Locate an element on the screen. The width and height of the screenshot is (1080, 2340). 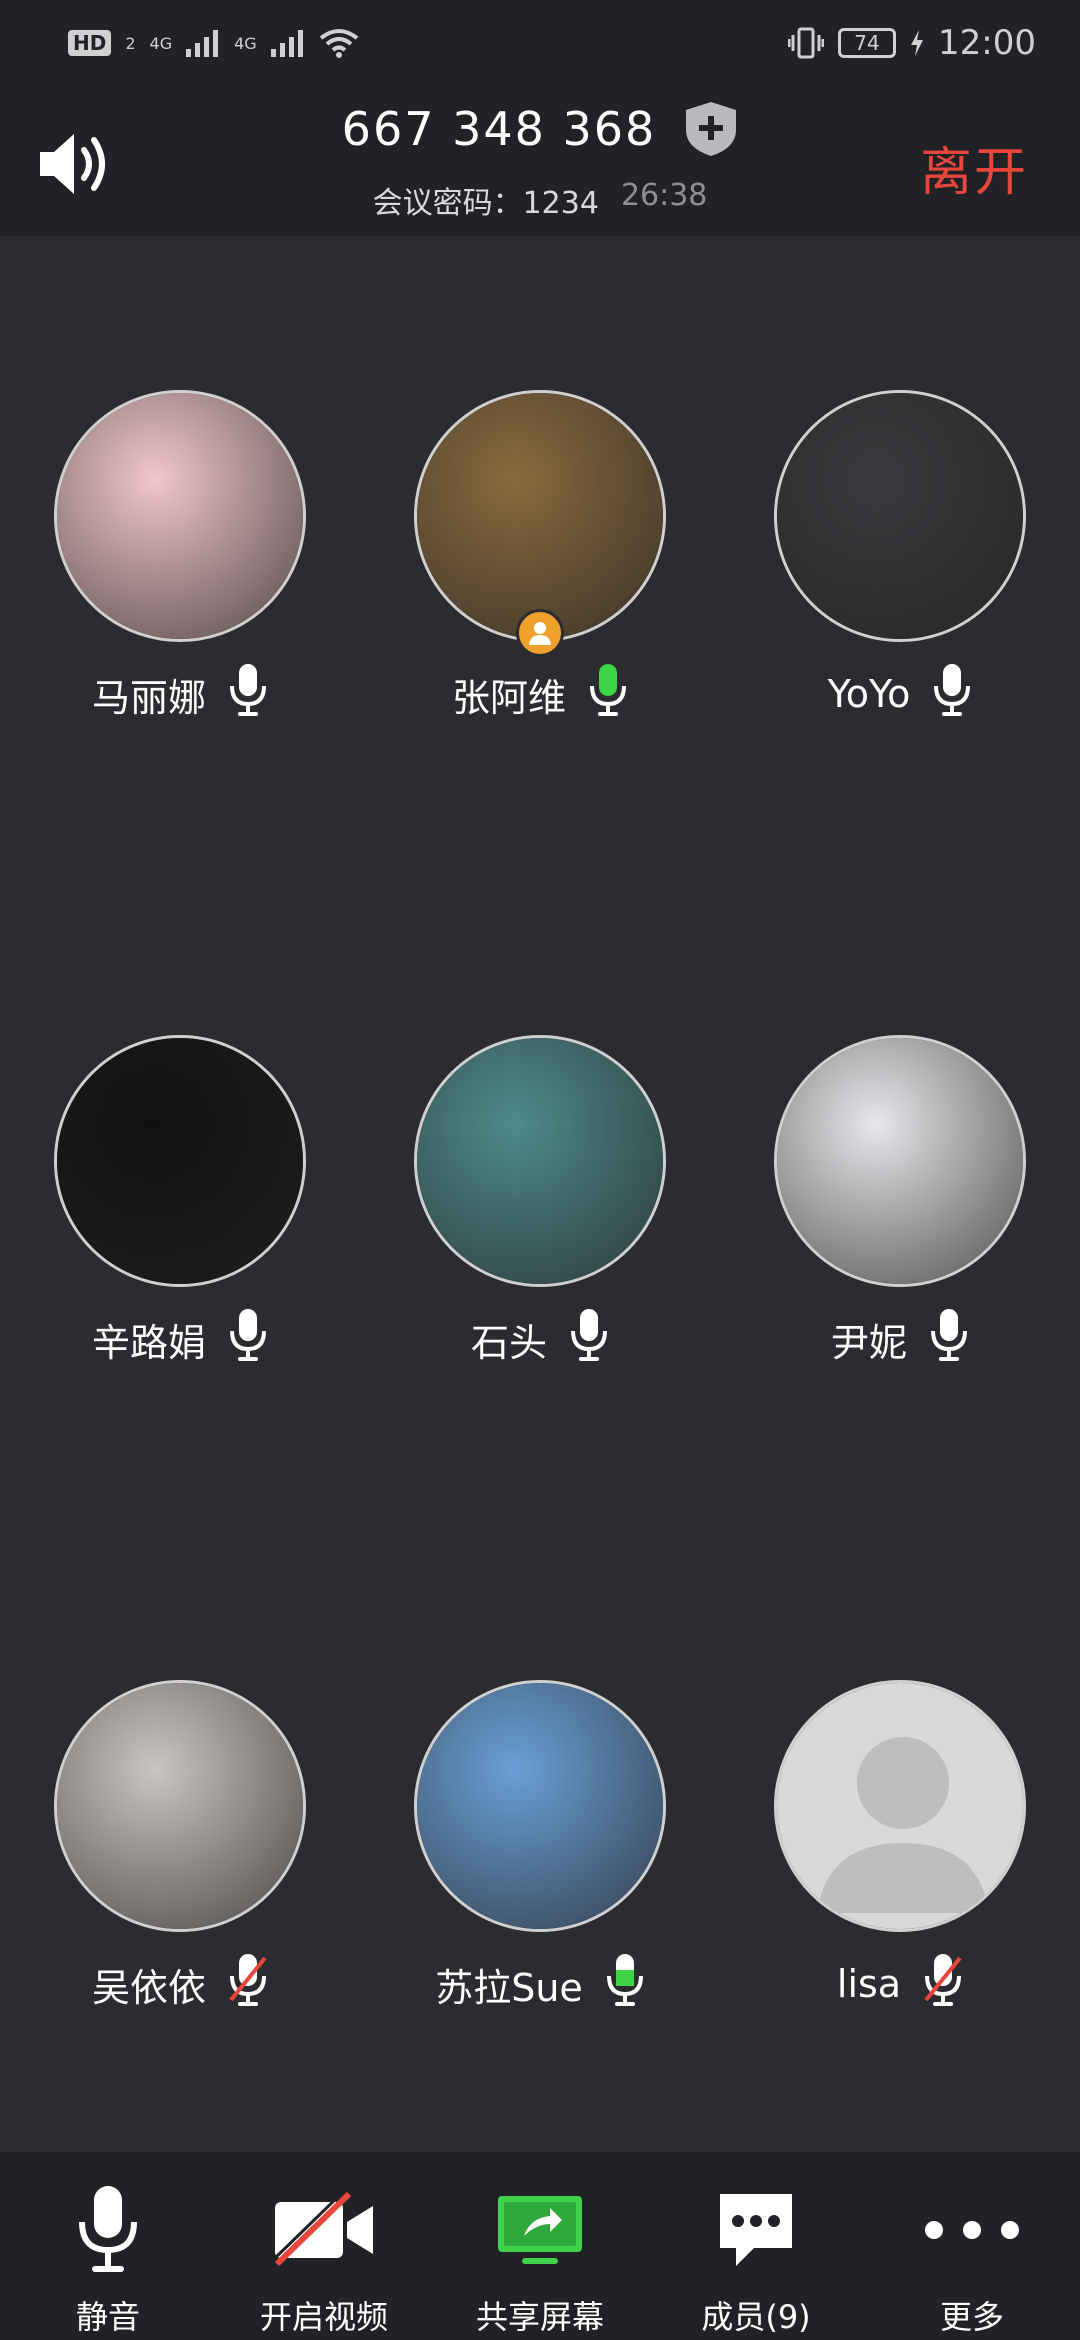
meeting-id-row: 667 348 368 is located at coordinates (540, 129).